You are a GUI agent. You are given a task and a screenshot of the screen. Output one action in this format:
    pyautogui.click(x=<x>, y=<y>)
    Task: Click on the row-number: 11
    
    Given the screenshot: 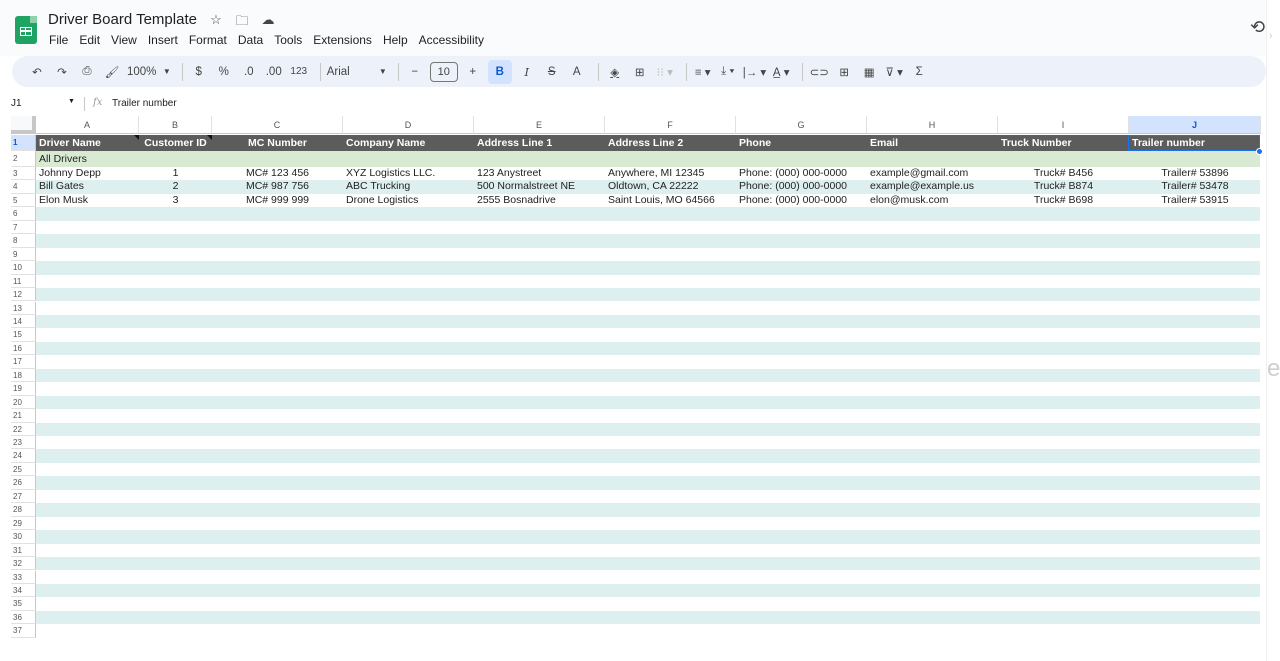 What is the action you would take?
    pyautogui.click(x=23, y=281)
    